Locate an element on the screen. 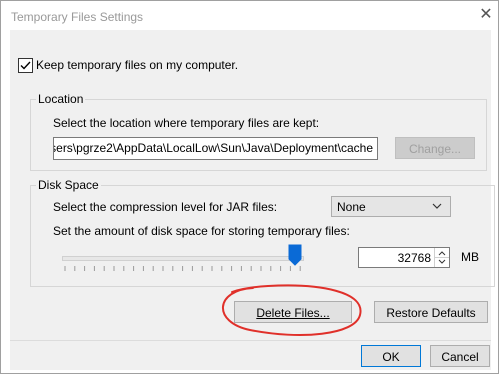 The image size is (499, 374). disk-space-amount-spinner: 32768 is located at coordinates (404, 257).